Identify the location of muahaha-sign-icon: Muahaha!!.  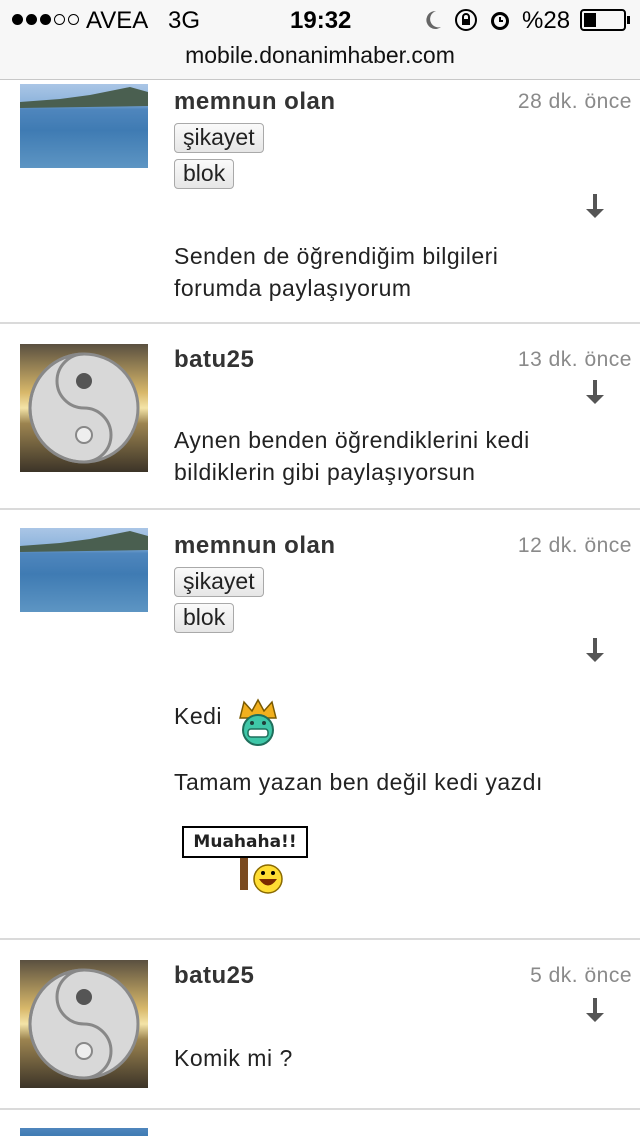
(247, 861).